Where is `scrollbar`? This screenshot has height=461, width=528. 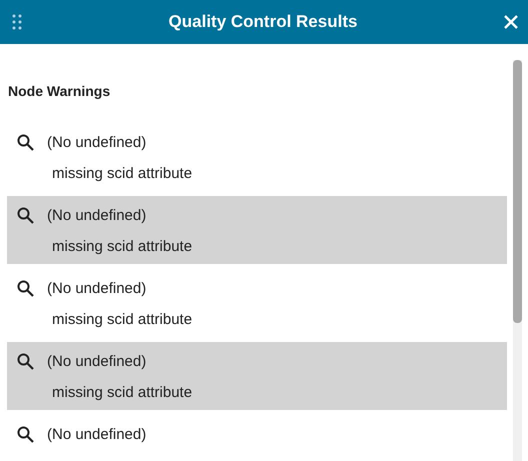
scrollbar is located at coordinates (517, 260).